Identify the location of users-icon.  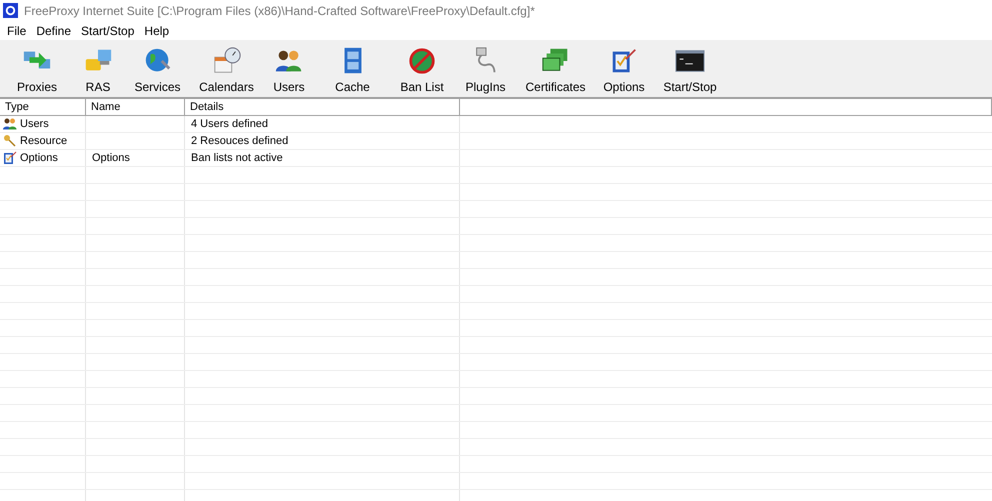
(10, 124).